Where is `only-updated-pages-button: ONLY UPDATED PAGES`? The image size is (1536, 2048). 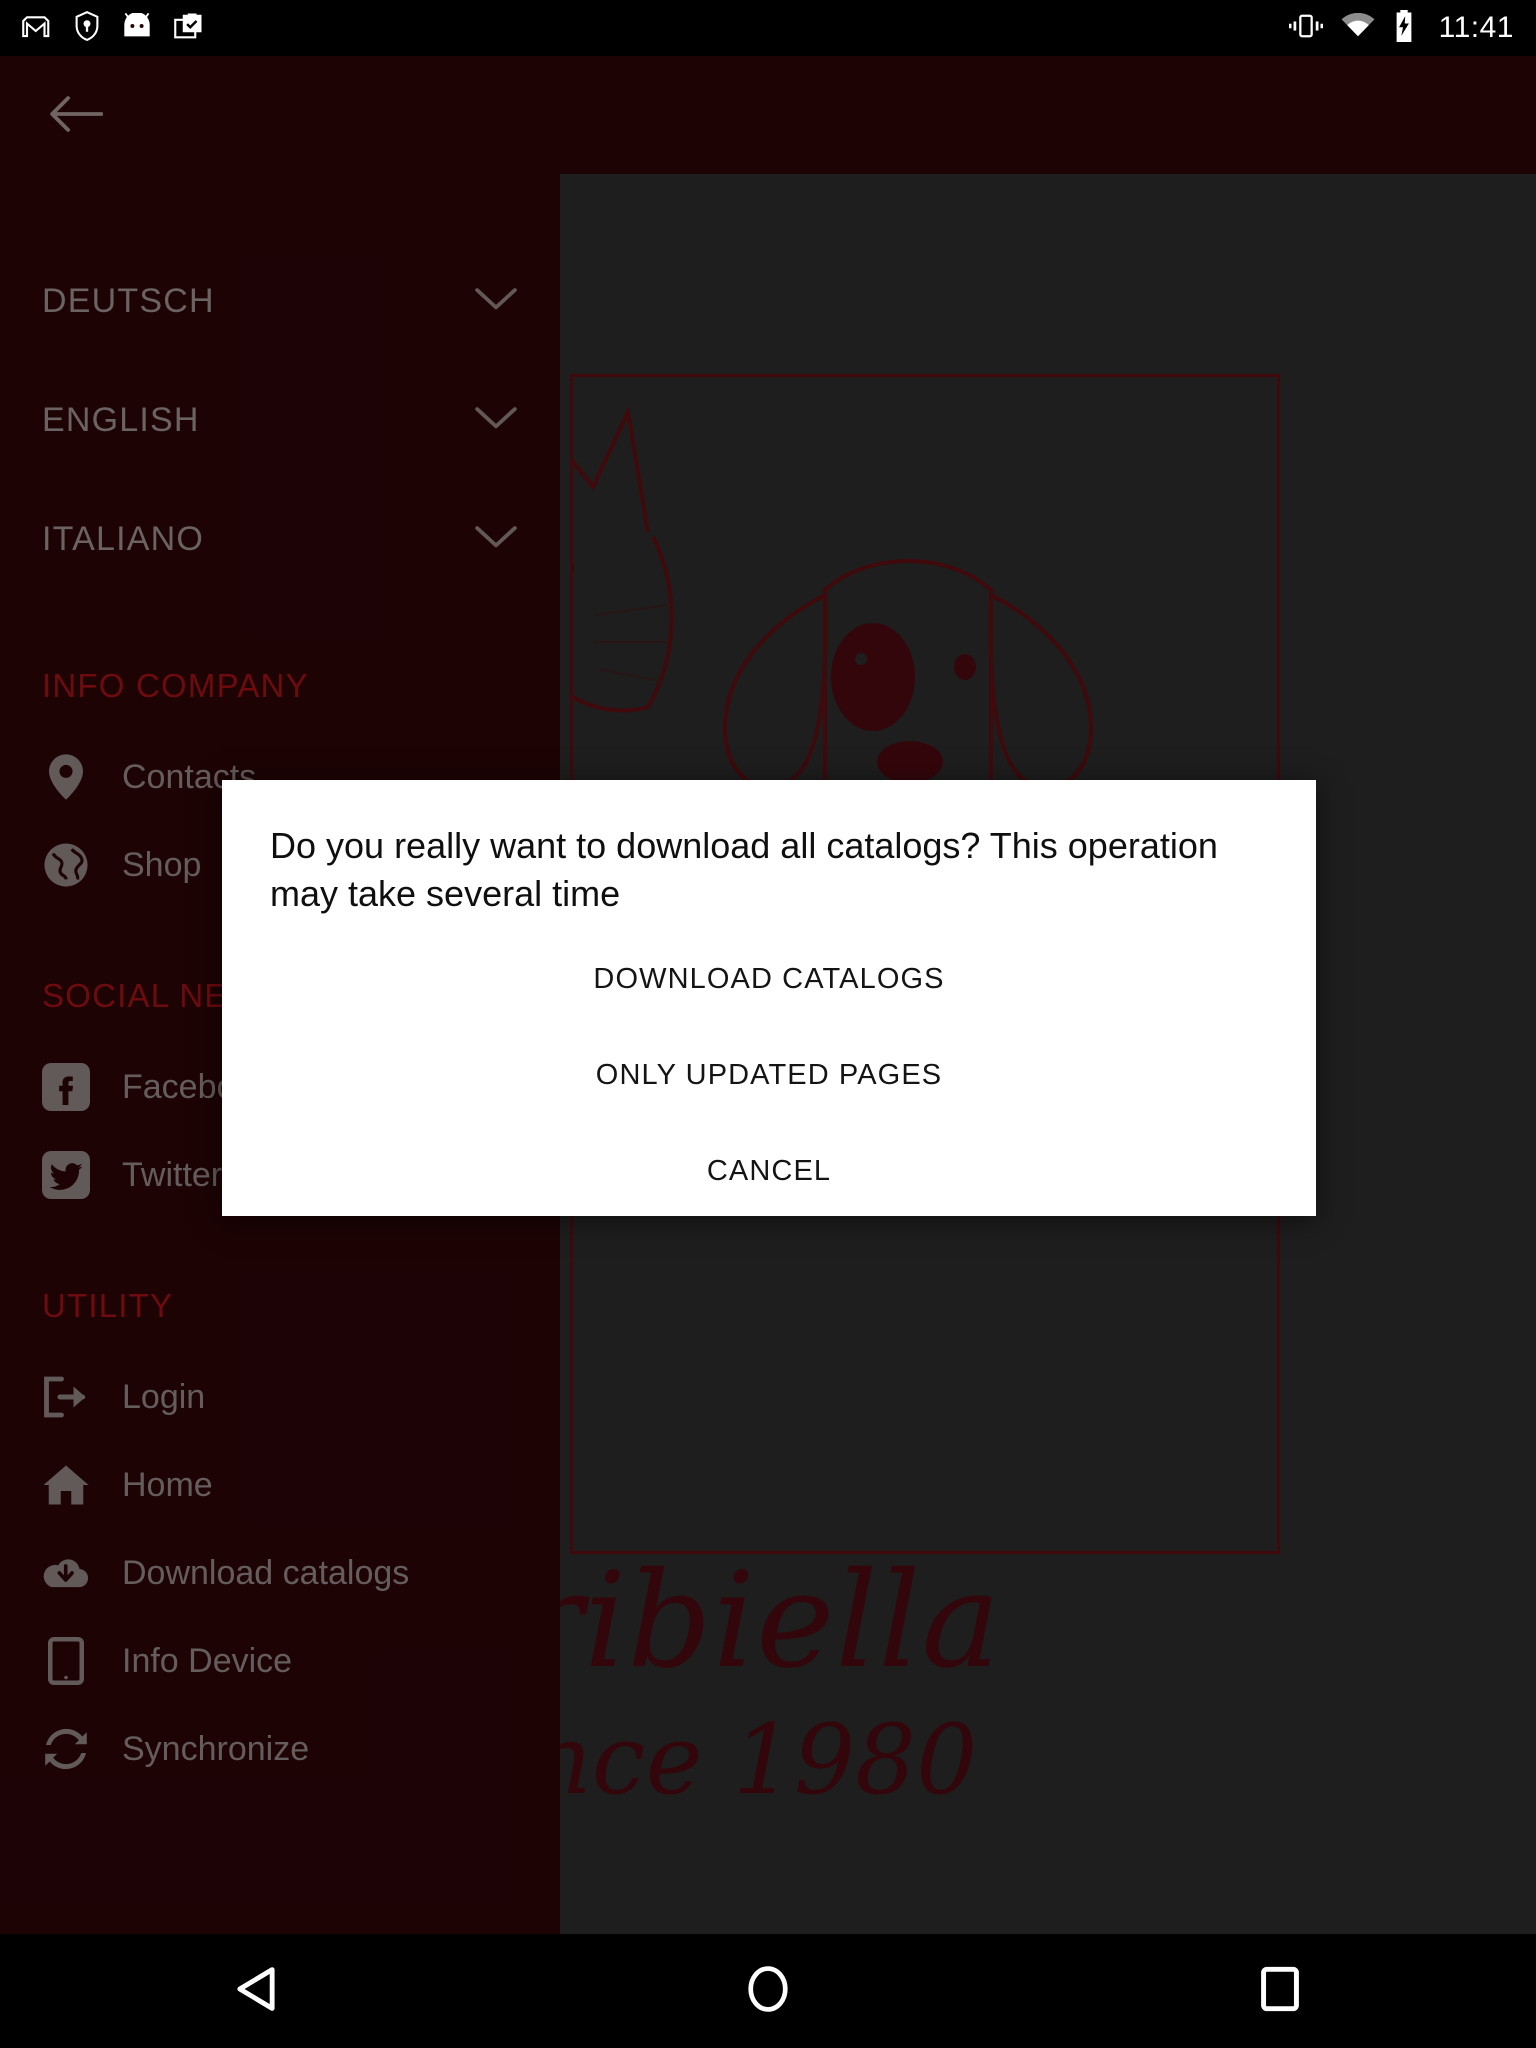
only-updated-pages-button: ONLY UPDATED PAGES is located at coordinates (769, 1076).